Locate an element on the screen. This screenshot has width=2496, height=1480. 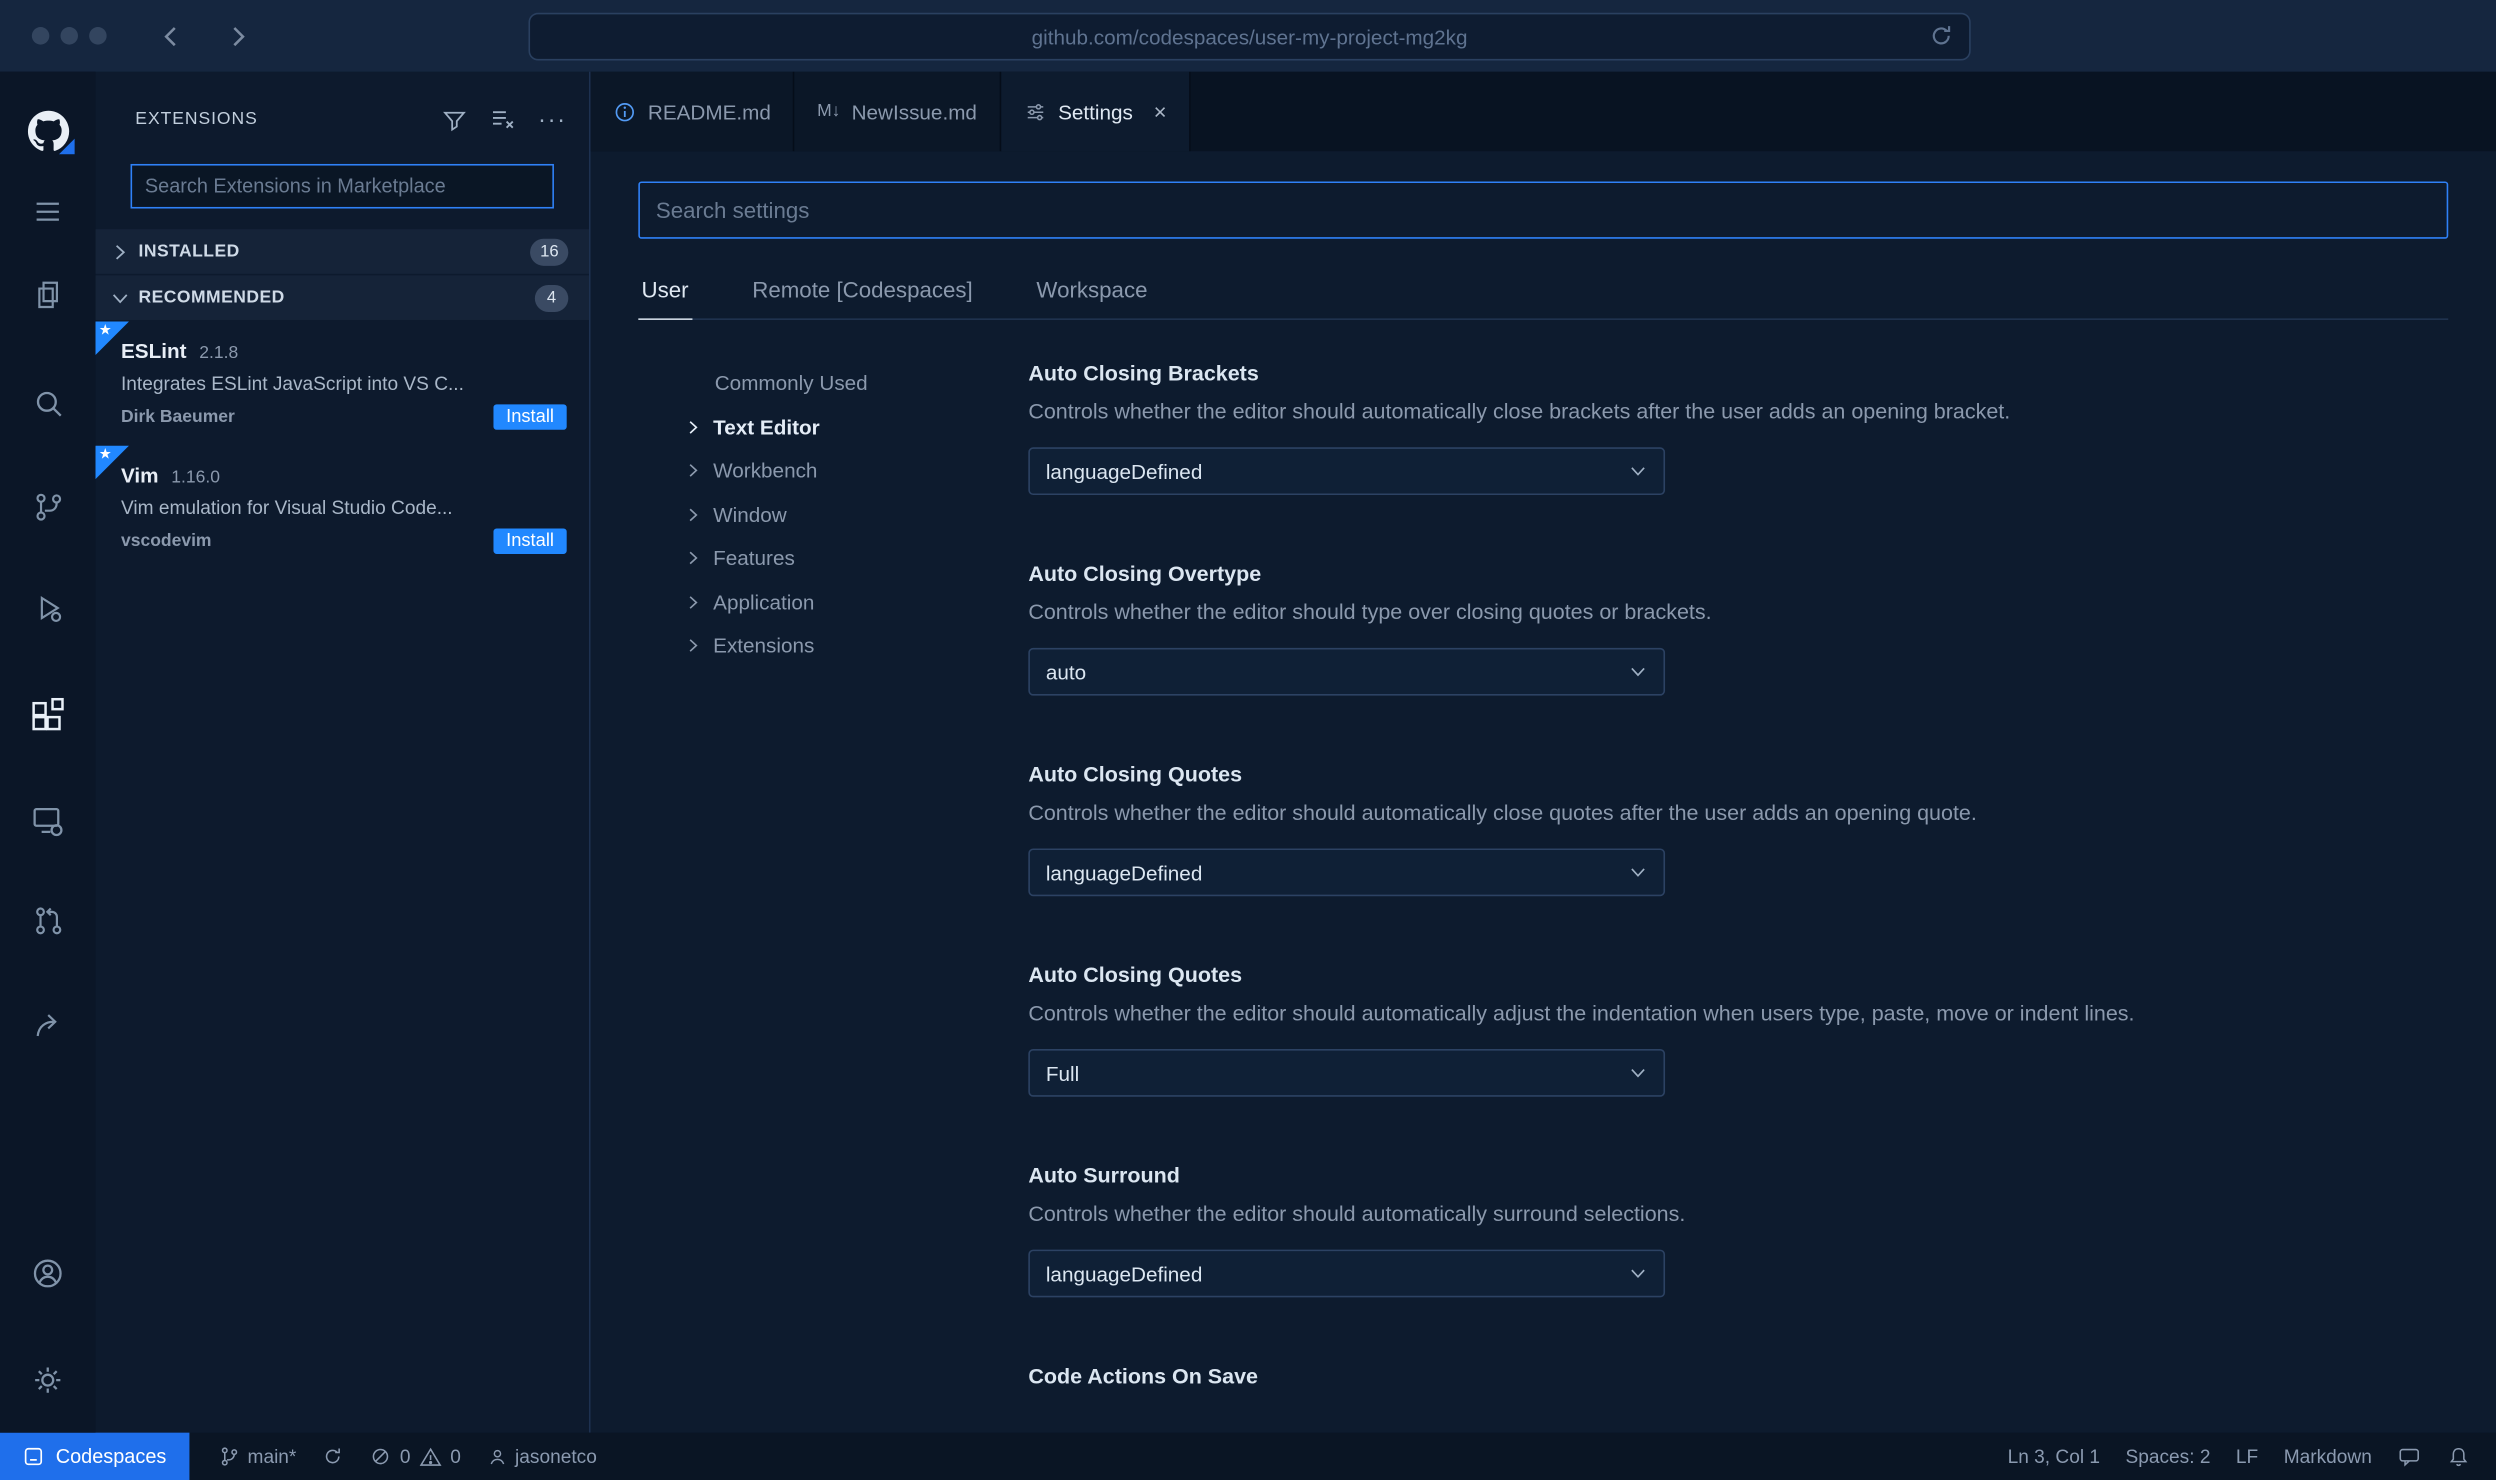
toc-item-workbench: Workbench is located at coordinates (833, 471).